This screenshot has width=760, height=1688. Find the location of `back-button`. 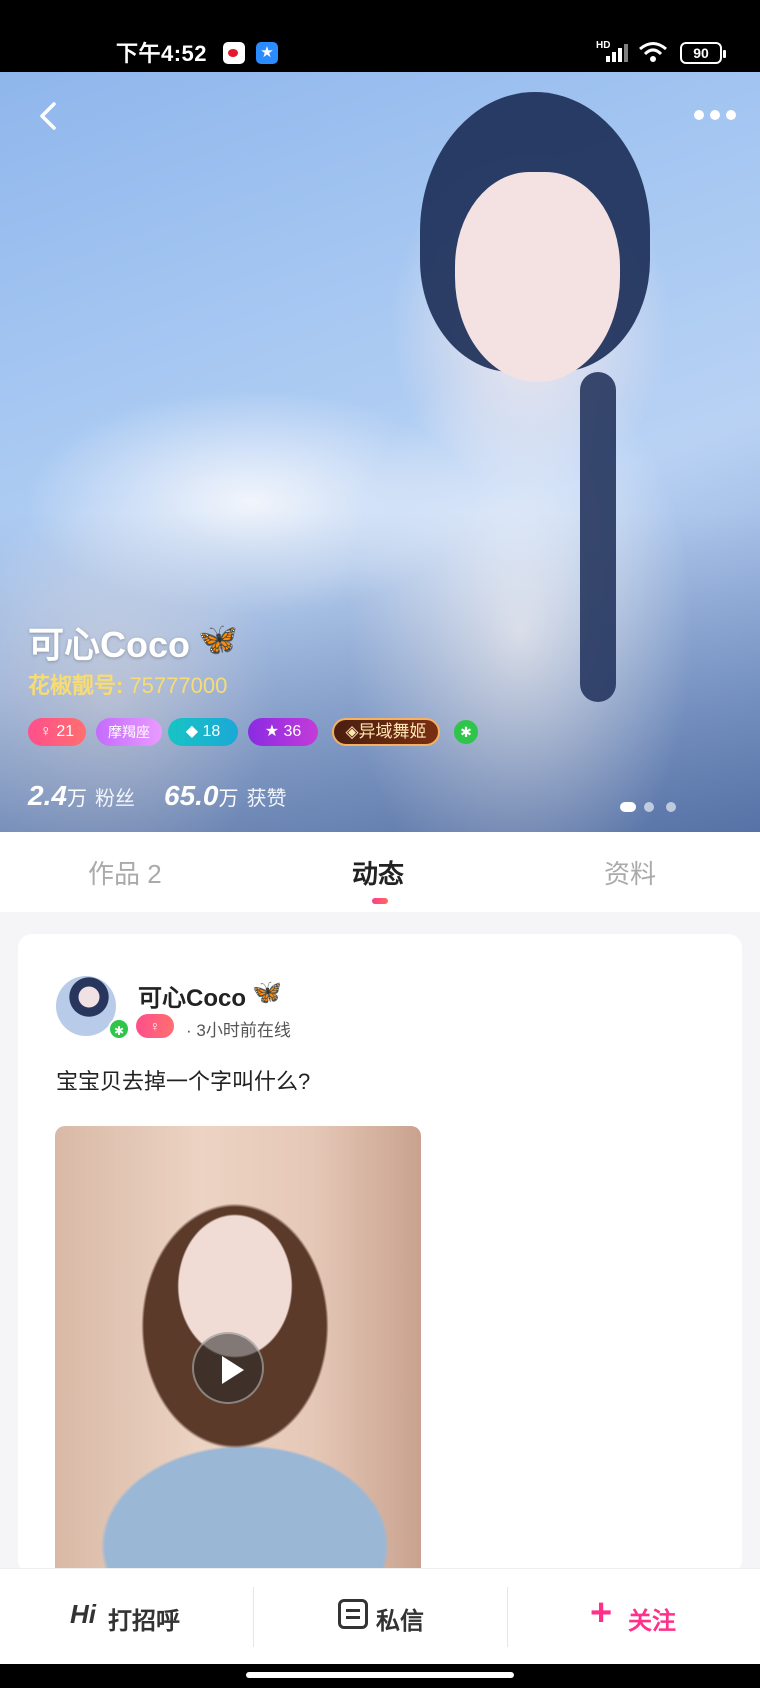

back-button is located at coordinates (50, 116).